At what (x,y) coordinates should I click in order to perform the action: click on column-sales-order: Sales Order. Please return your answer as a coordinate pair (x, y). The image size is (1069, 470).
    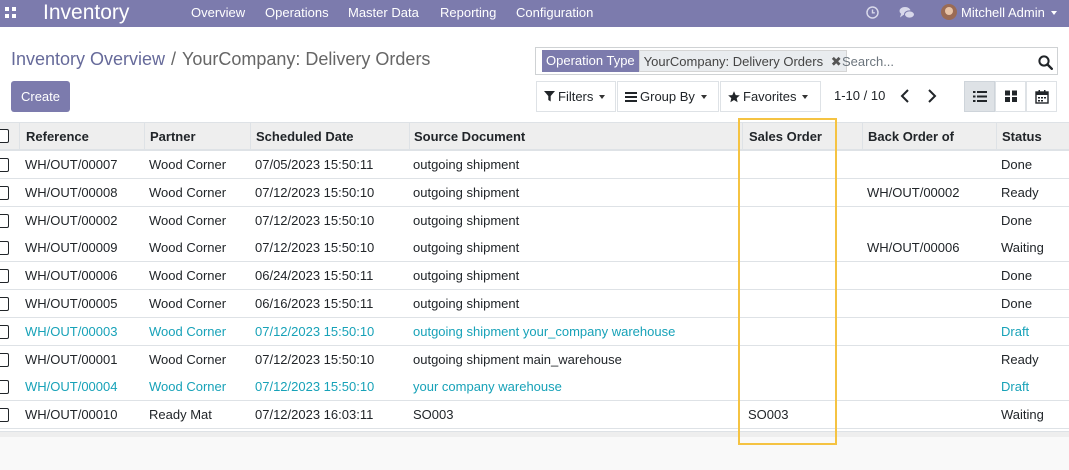
    Looking at the image, I should click on (785, 136).